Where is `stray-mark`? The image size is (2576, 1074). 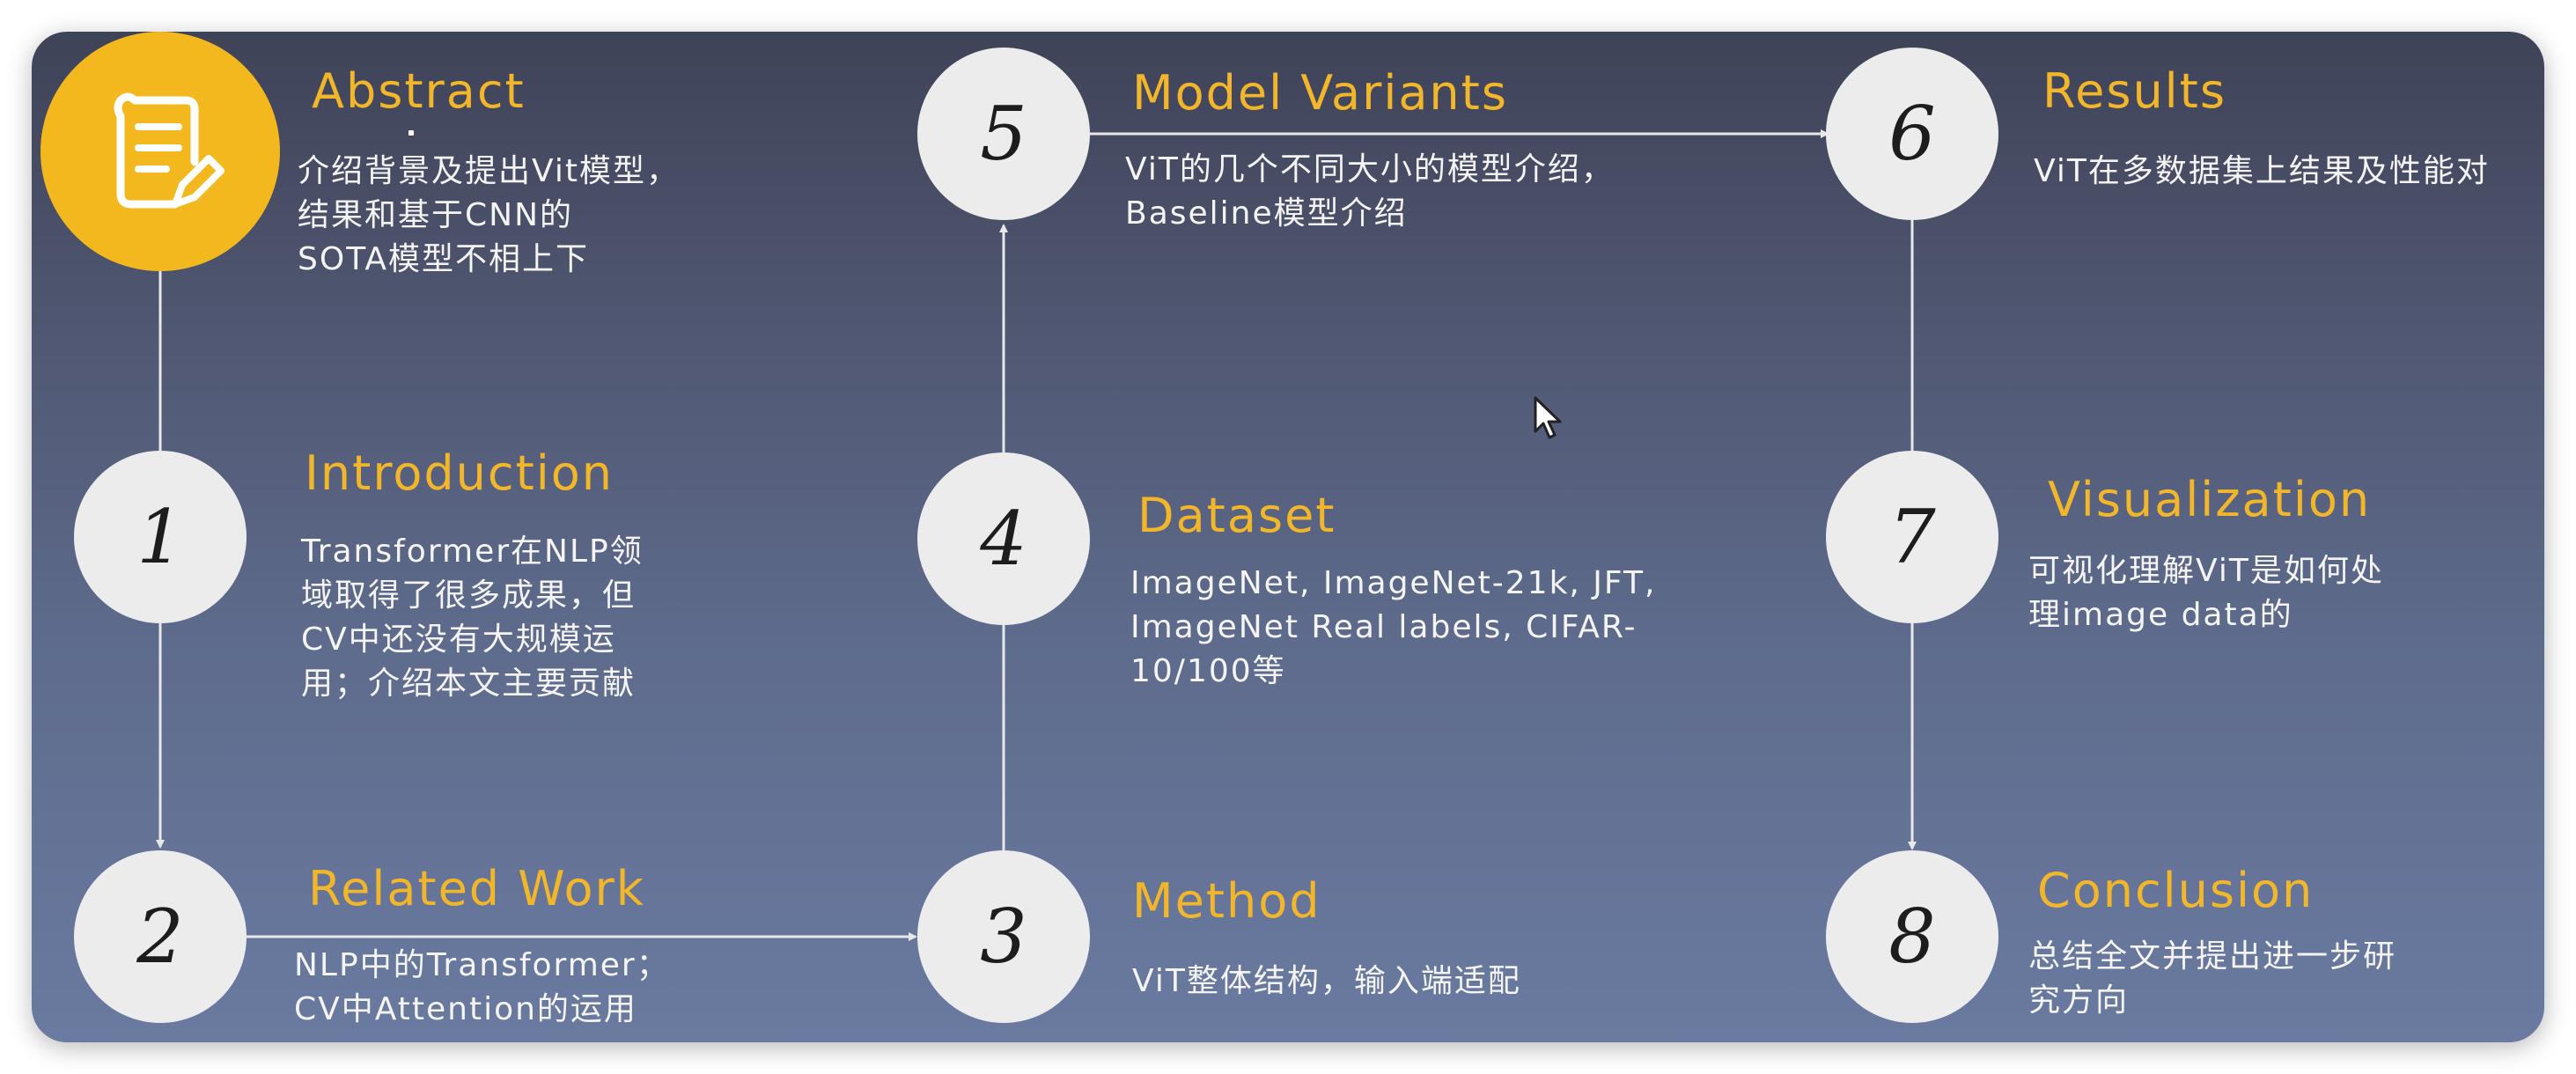
stray-mark is located at coordinates (411, 133).